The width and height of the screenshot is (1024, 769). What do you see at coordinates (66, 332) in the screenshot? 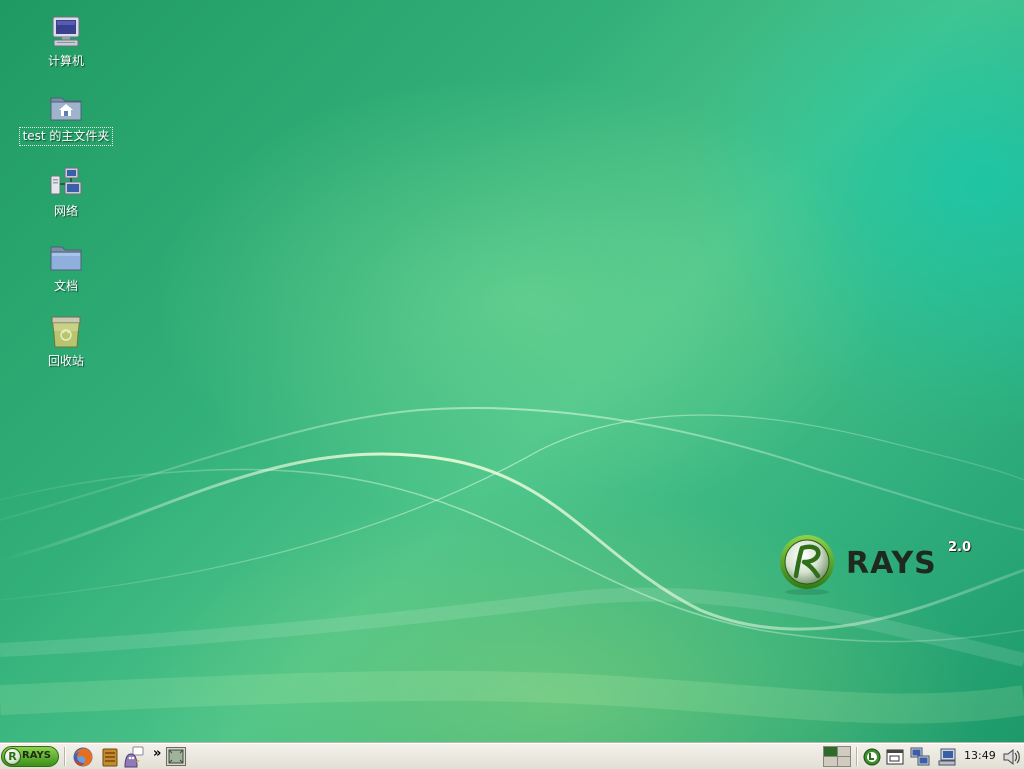
I see `trash-icon` at bounding box center [66, 332].